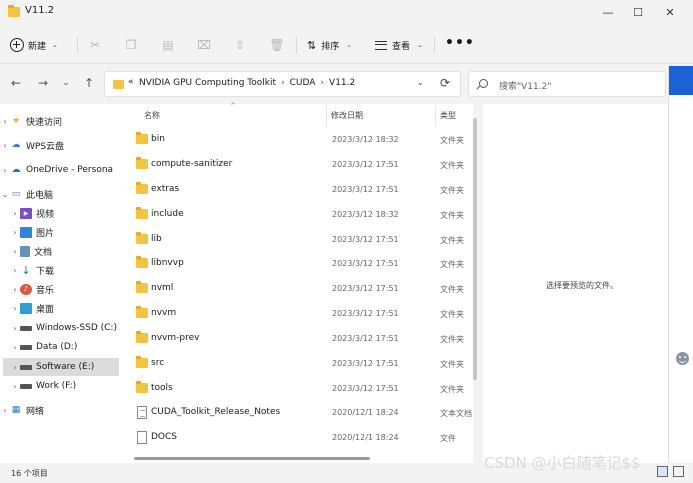 The width and height of the screenshot is (693, 483). I want to click on file-name: src, so click(158, 363).